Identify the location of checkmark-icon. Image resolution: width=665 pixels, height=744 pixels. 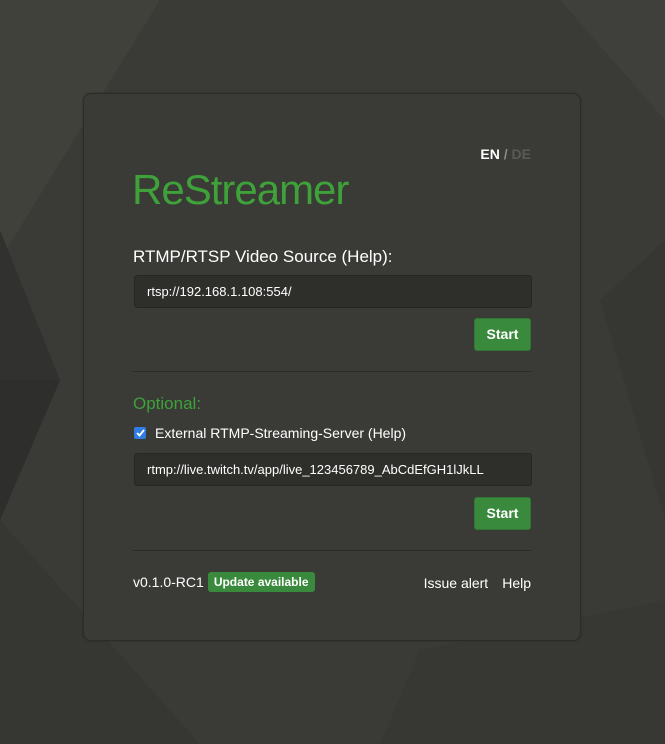
(140, 433).